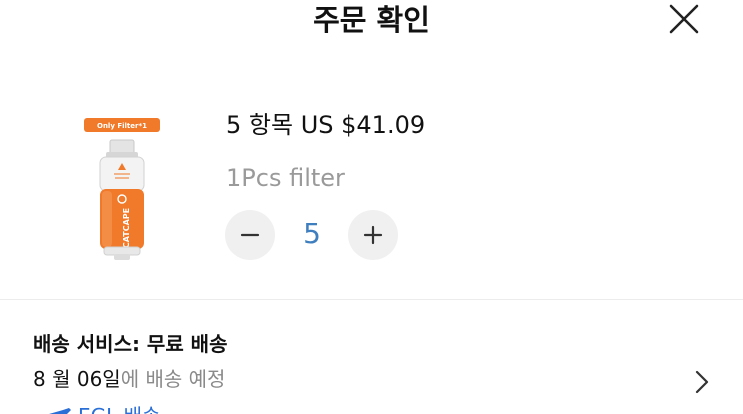 The image size is (743, 414). What do you see at coordinates (119, 408) in the screenshot?
I see `carrier-name: EGL 배송` at bounding box center [119, 408].